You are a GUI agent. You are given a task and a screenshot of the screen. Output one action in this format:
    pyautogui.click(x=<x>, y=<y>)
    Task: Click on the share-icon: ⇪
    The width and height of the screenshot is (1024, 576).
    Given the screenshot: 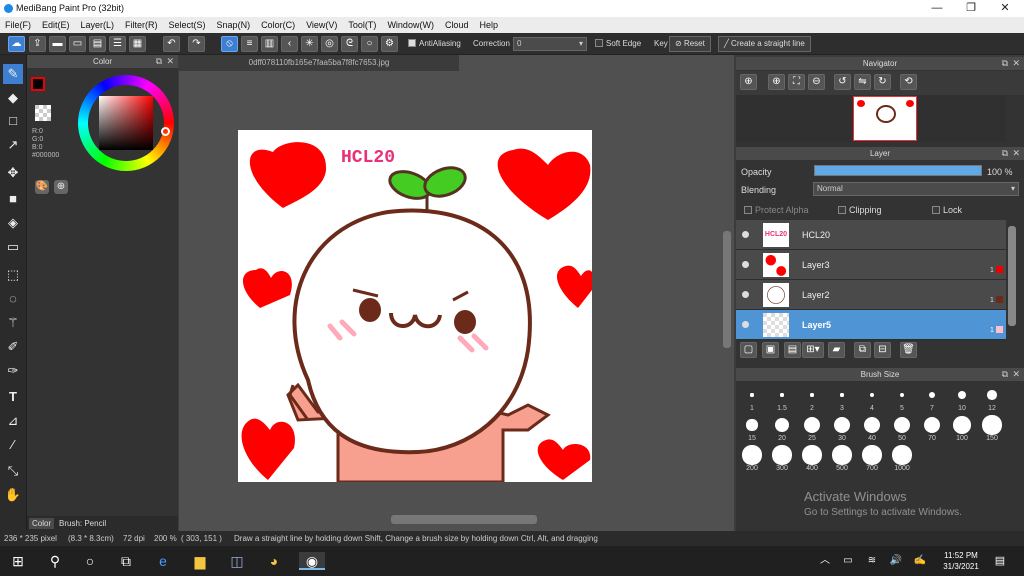 What is the action you would take?
    pyautogui.click(x=37, y=44)
    